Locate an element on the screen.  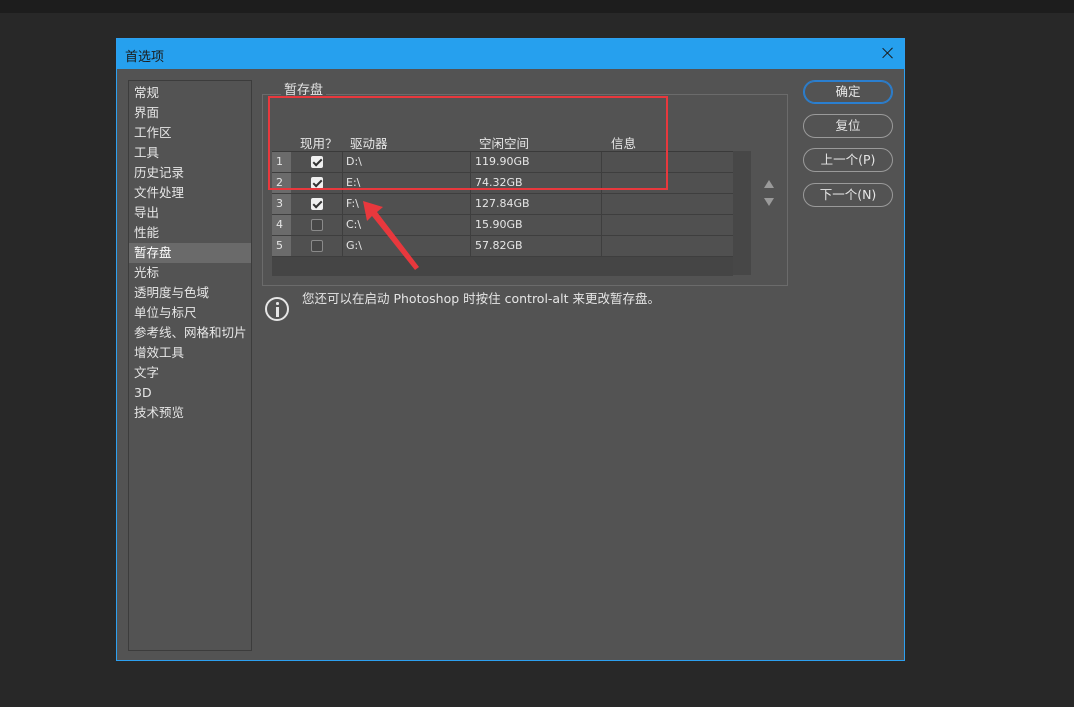
sidebar-item-history: 历史记录 is located at coordinates (190, 173).